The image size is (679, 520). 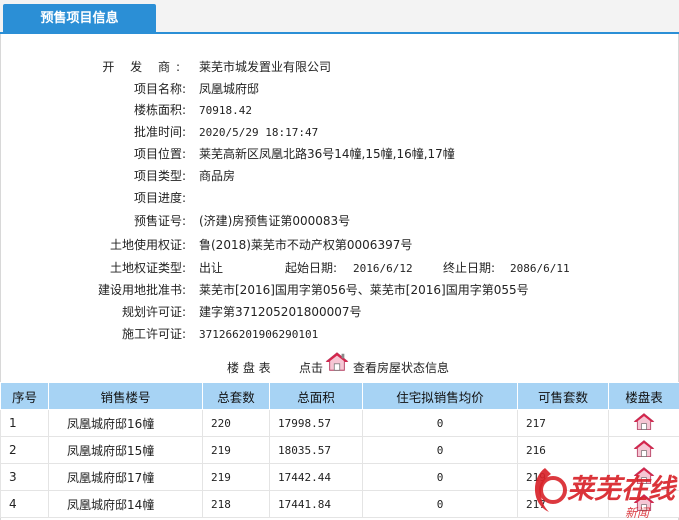 What do you see at coordinates (563, 423) in the screenshot?
I see `cell-available: 217` at bounding box center [563, 423].